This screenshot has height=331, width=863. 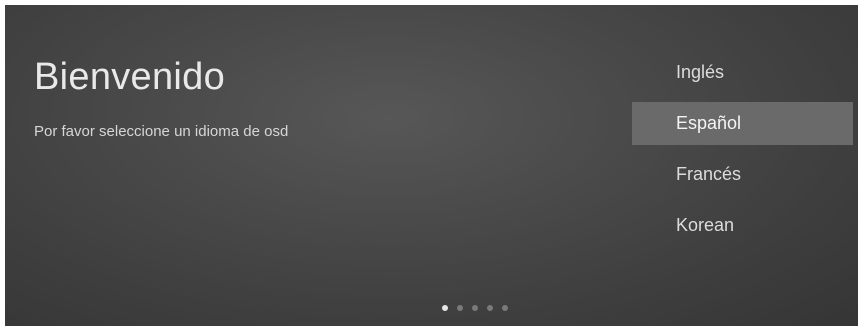 I want to click on language-option-frances: Francés, so click(x=742, y=174).